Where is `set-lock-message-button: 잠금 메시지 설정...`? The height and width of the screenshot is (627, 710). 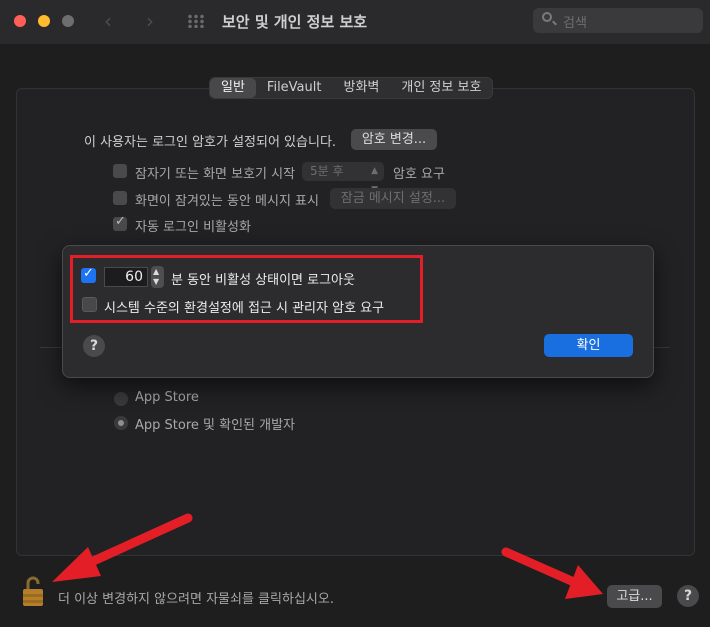 set-lock-message-button: 잠금 메시지 설정... is located at coordinates (393, 198).